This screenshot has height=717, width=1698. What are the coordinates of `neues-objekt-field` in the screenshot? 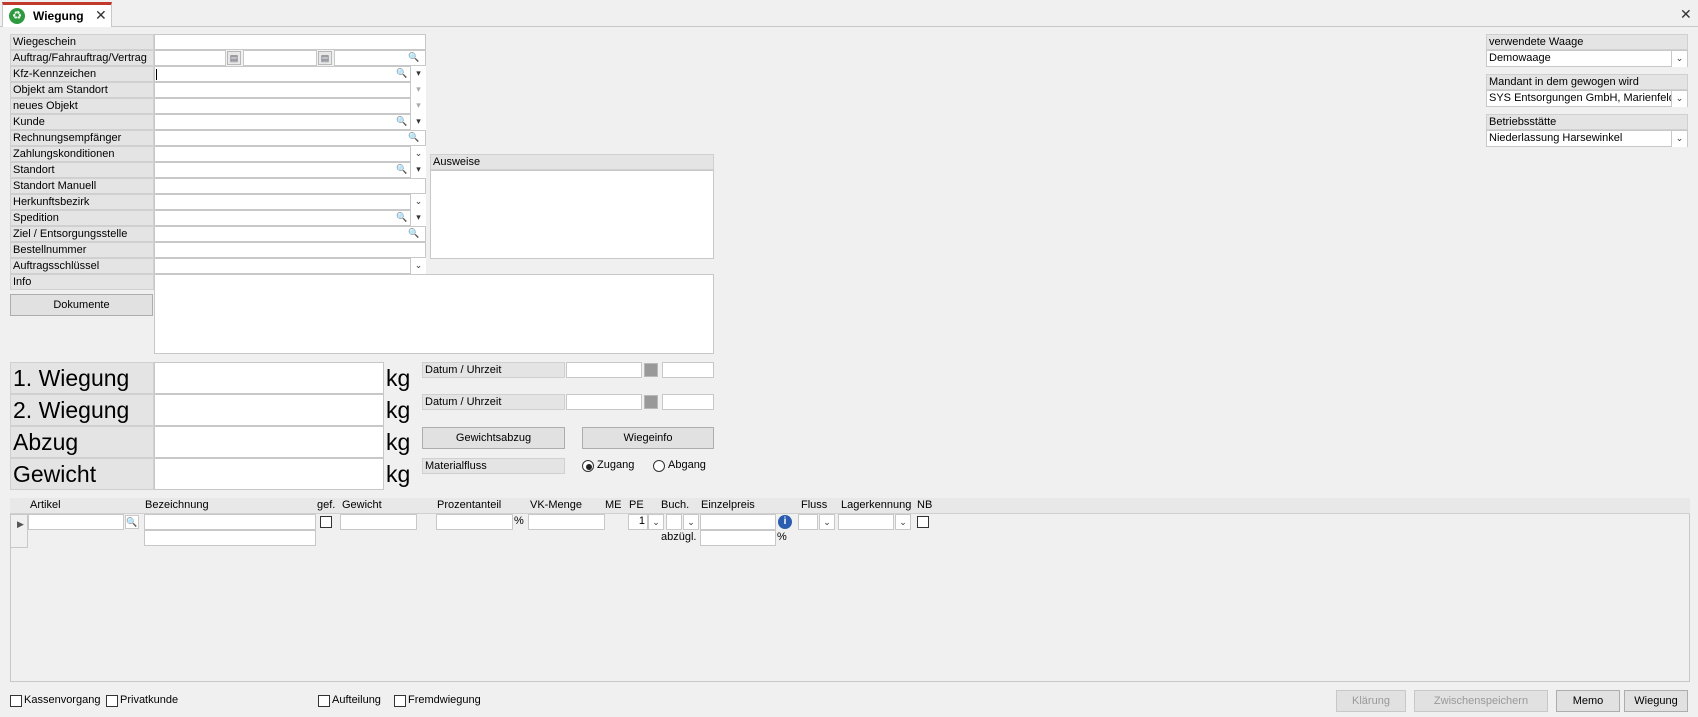 It's located at (290, 106).